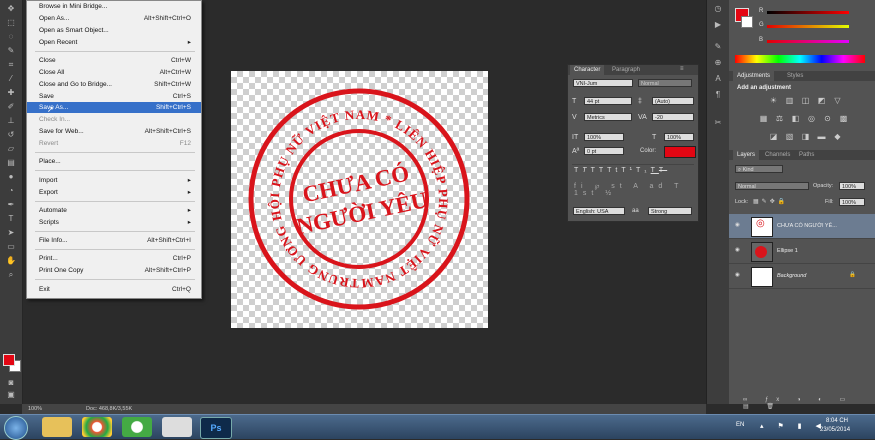 Image resolution: width=875 pixels, height=440 pixels. Describe the element at coordinates (114, 84) in the screenshot. I see `menu-item-close-go-bridge: Close and Go to Bridge... Shift+Ctrl+W` at that location.